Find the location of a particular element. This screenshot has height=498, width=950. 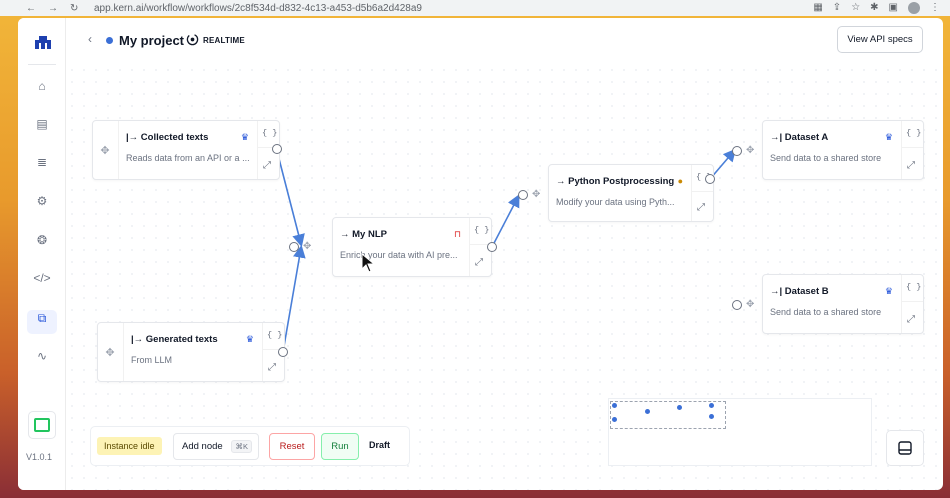

browser-nav: ← → ↻ is located at coordinates (45, 8).